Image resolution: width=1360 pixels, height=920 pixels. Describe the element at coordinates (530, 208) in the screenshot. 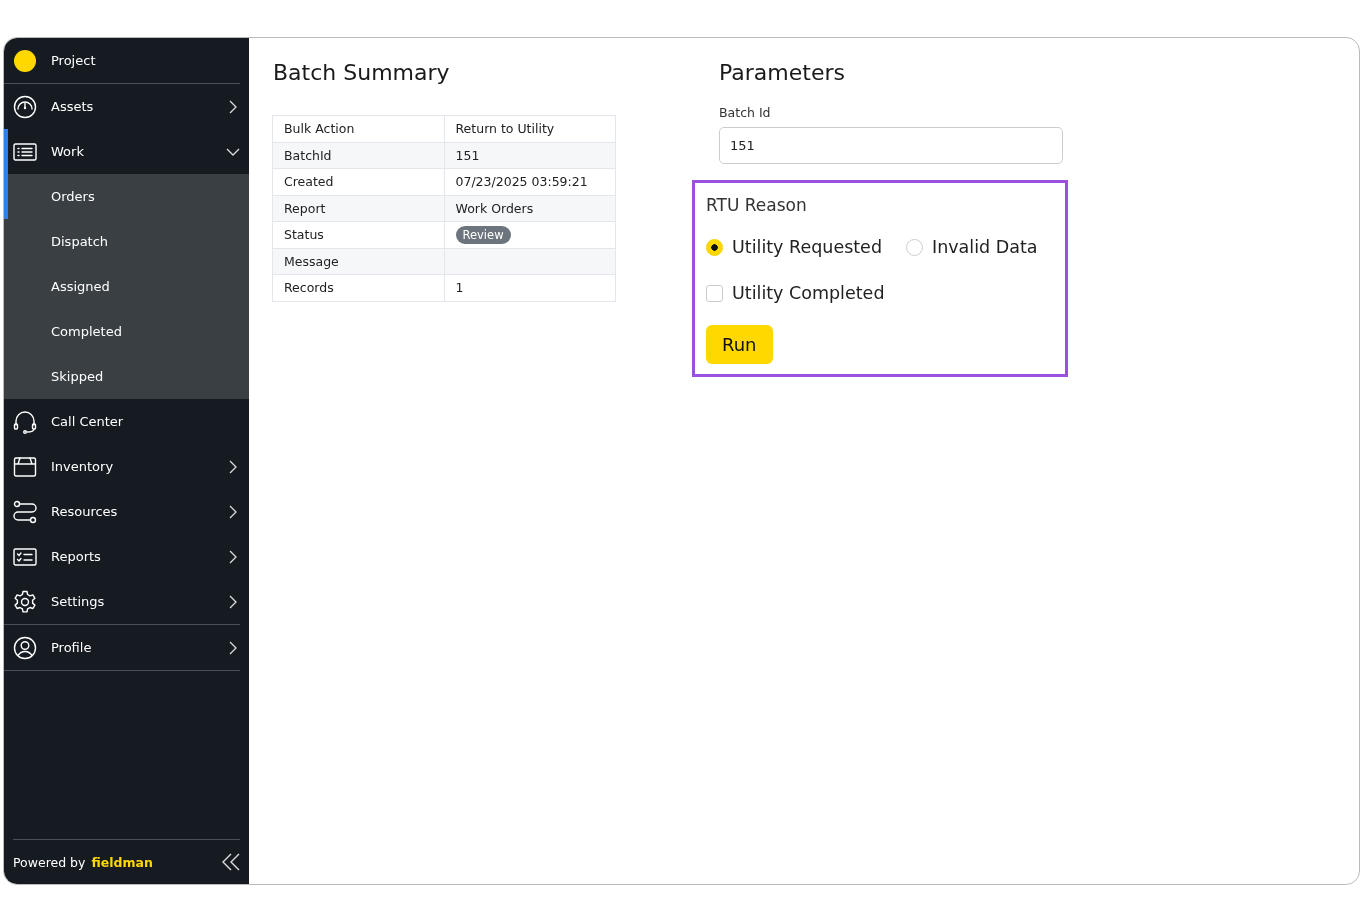

I see `table-cell: Work Orders` at that location.